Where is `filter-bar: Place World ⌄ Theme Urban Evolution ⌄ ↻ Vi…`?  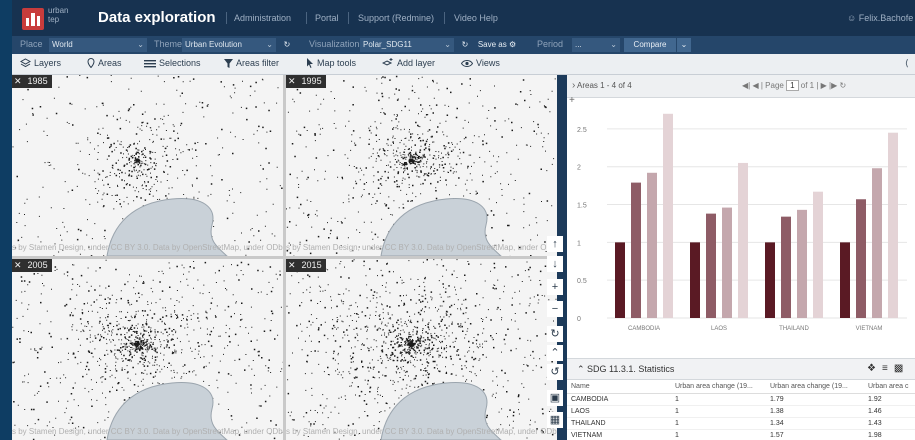 filter-bar: Place World ⌄ Theme Urban Evolution ⌄ ↻ Vi… is located at coordinates (463, 45).